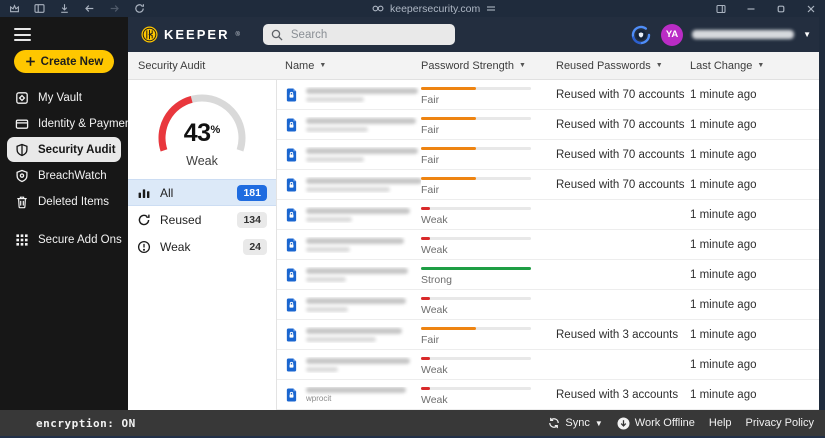 The image size is (825, 438). Describe the element at coordinates (548, 275) in the screenshot. I see `table-row: Strong 1 minute ago` at that location.